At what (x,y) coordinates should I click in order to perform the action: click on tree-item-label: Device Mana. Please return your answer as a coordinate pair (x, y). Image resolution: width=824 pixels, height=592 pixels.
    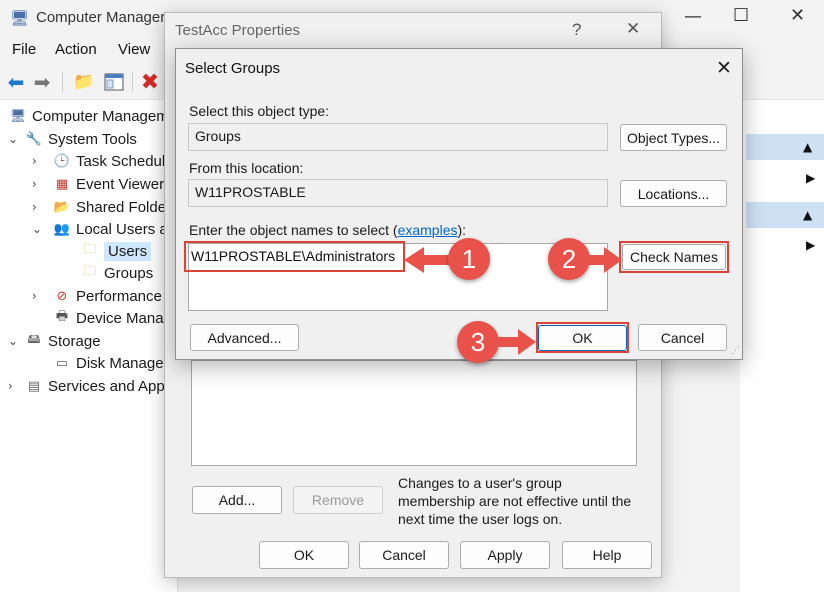
    Looking at the image, I should click on (120, 318).